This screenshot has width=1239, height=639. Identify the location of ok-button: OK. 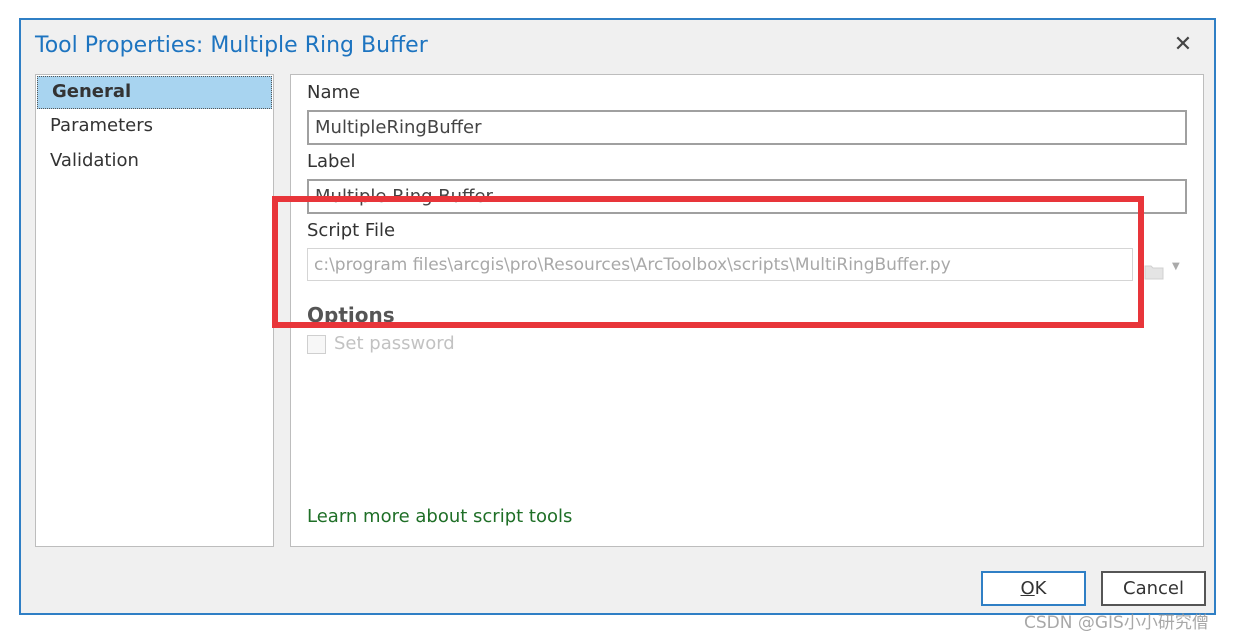
(1033, 588).